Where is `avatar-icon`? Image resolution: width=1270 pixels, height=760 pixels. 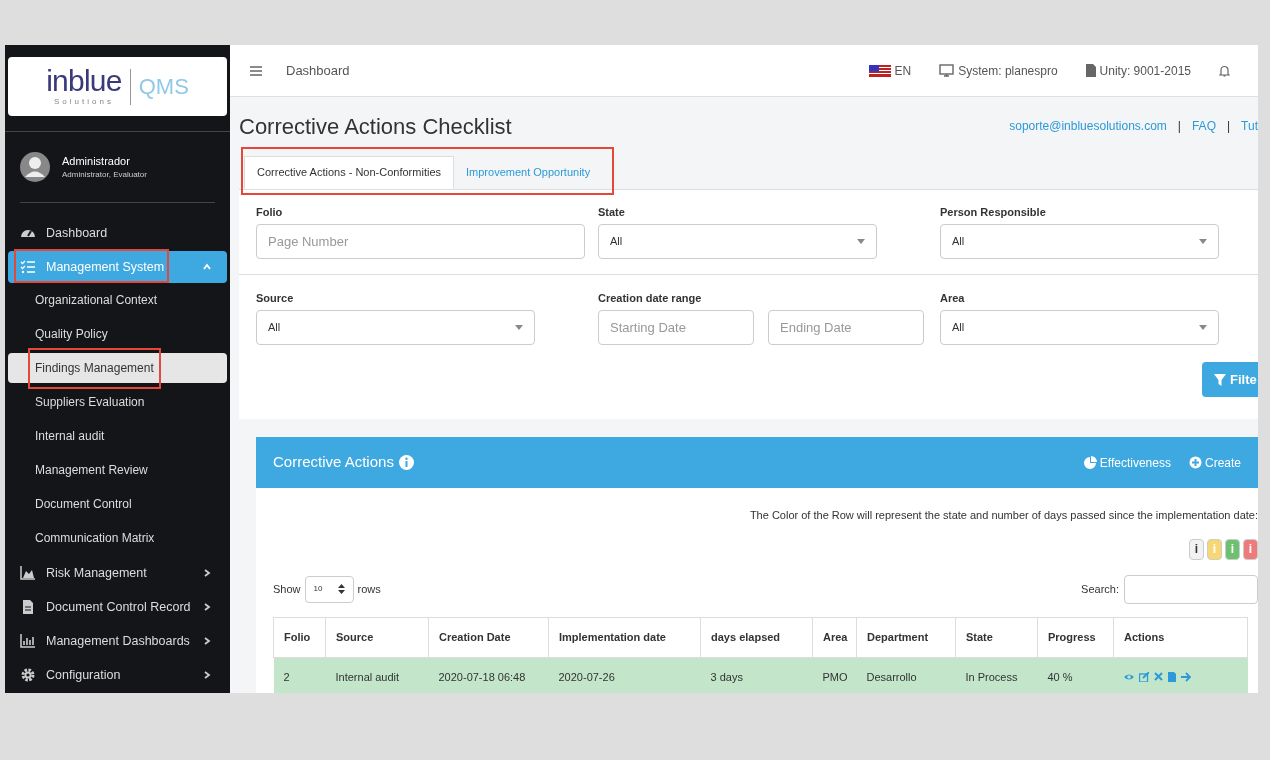 avatar-icon is located at coordinates (35, 167).